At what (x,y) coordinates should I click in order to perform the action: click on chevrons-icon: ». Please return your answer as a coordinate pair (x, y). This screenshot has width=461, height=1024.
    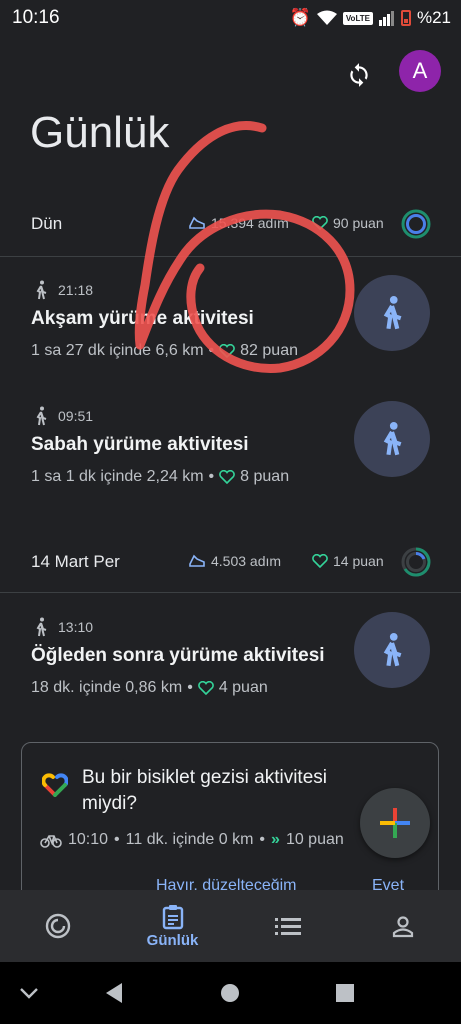
    Looking at the image, I should click on (275, 839).